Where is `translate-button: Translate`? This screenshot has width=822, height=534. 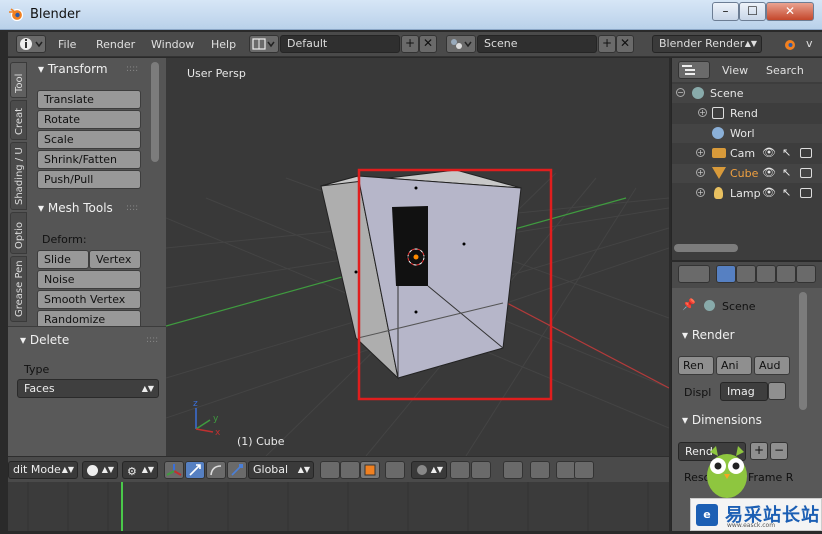
translate-button: Translate is located at coordinates (89, 99).